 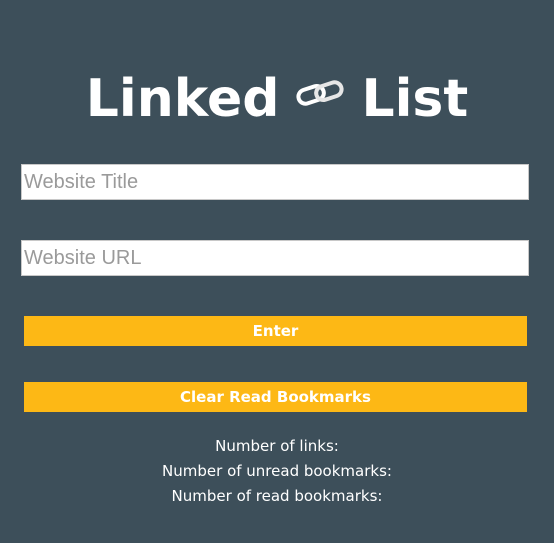 What do you see at coordinates (277, 496) in the screenshot?
I see `read-count-label: Number of read bookmarks:` at bounding box center [277, 496].